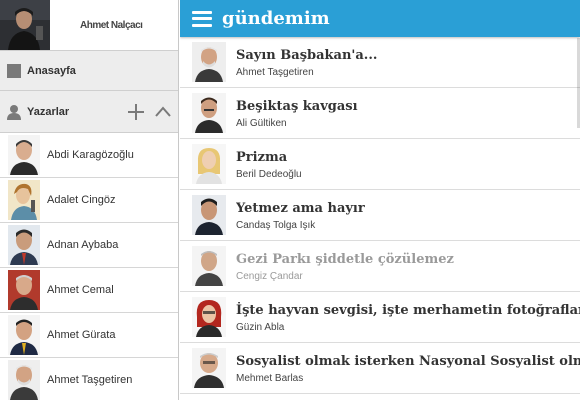 The image size is (580, 400). Describe the element at coordinates (276, 18) in the screenshot. I see `app-title: gündemim` at that location.